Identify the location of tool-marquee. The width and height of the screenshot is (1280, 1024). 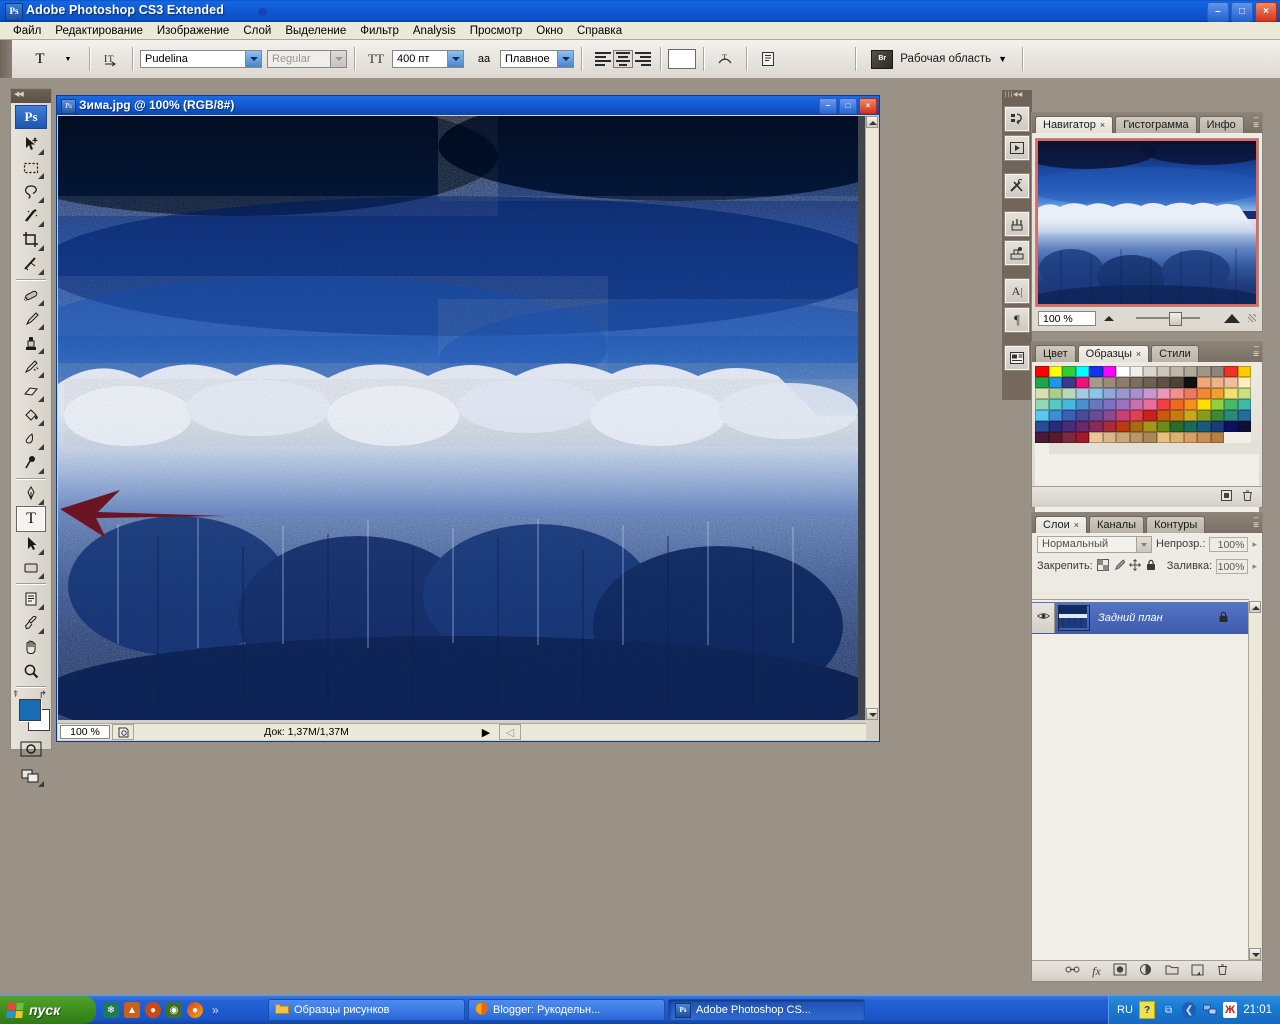
(31, 168).